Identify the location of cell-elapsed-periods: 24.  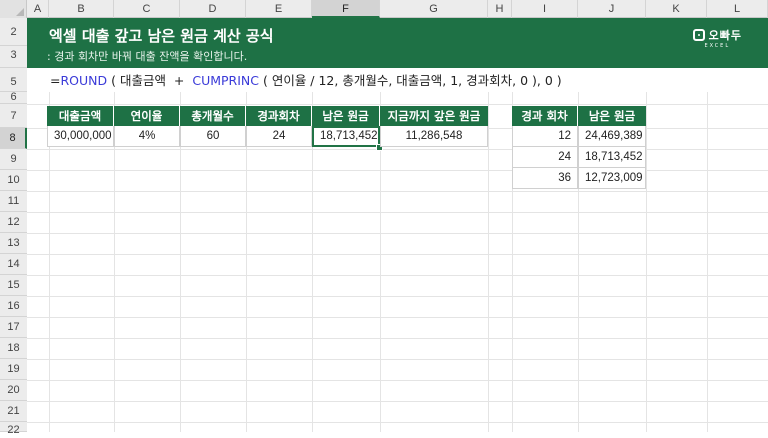
(279, 136).